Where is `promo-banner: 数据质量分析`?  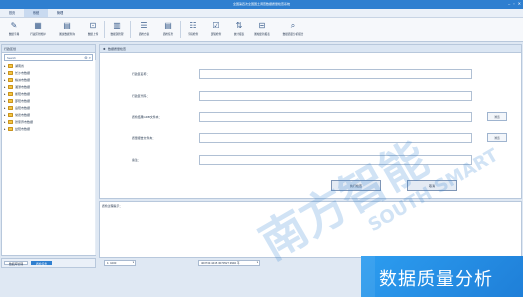 promo-banner: 数据质量分析 is located at coordinates (442, 276).